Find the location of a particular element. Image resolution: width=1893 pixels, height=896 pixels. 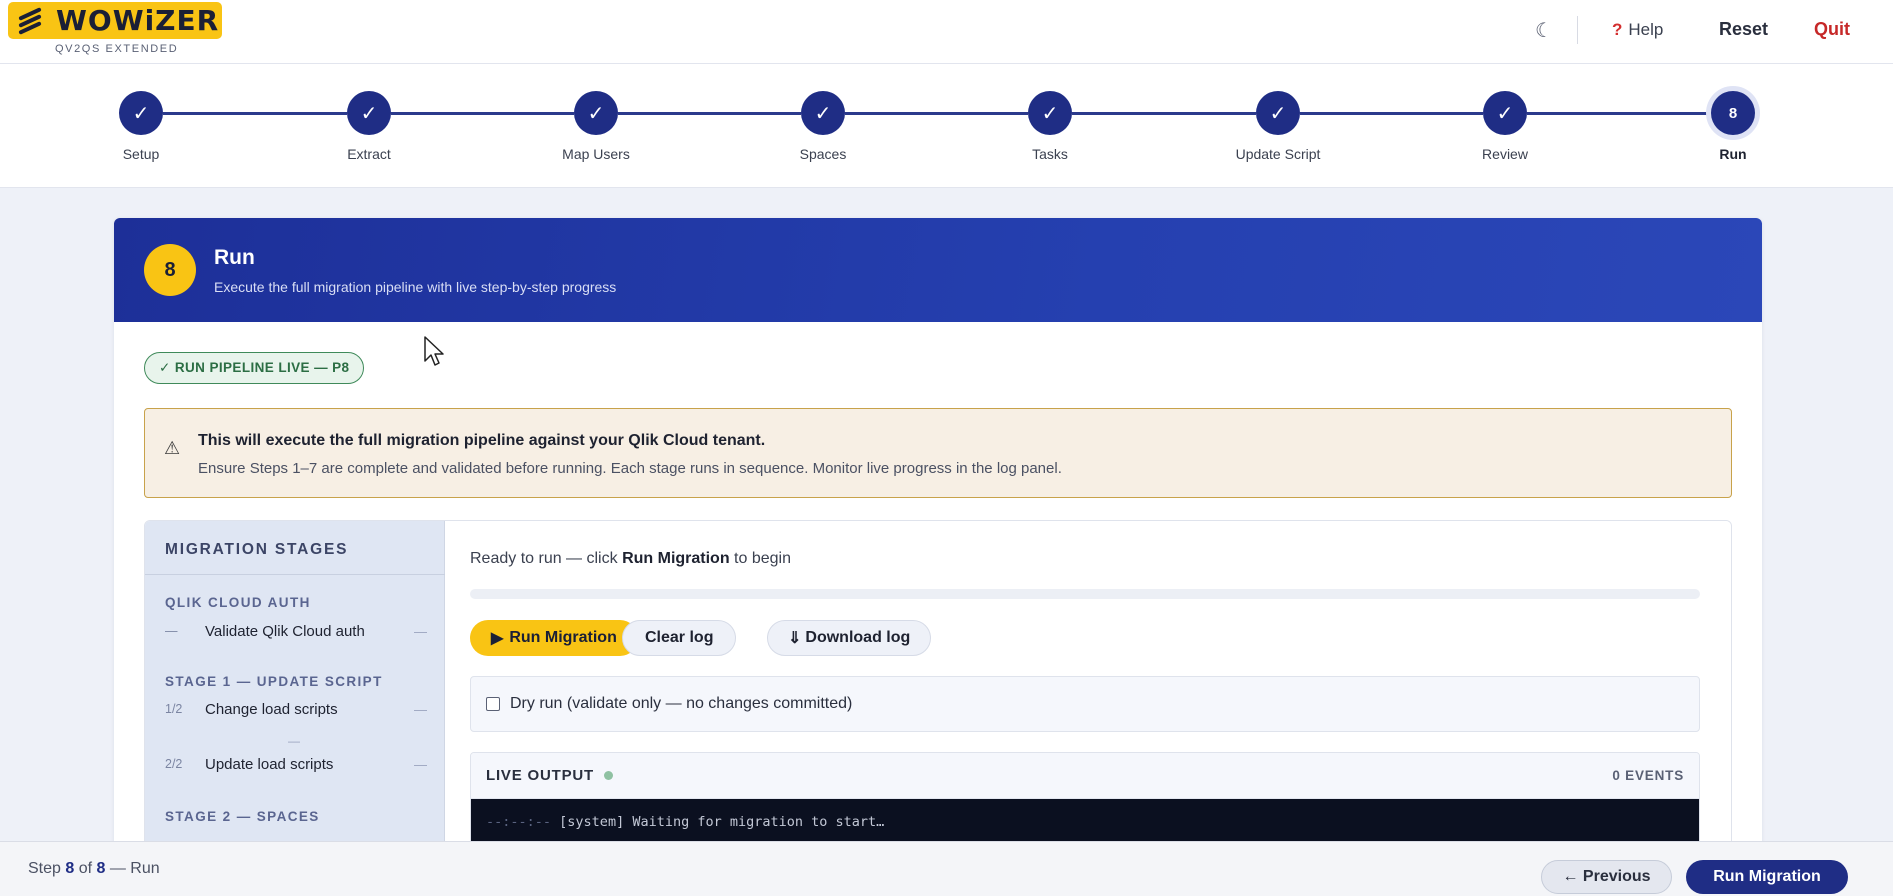

stage-name: Validate Qlik Cloud auth is located at coordinates (285, 631).